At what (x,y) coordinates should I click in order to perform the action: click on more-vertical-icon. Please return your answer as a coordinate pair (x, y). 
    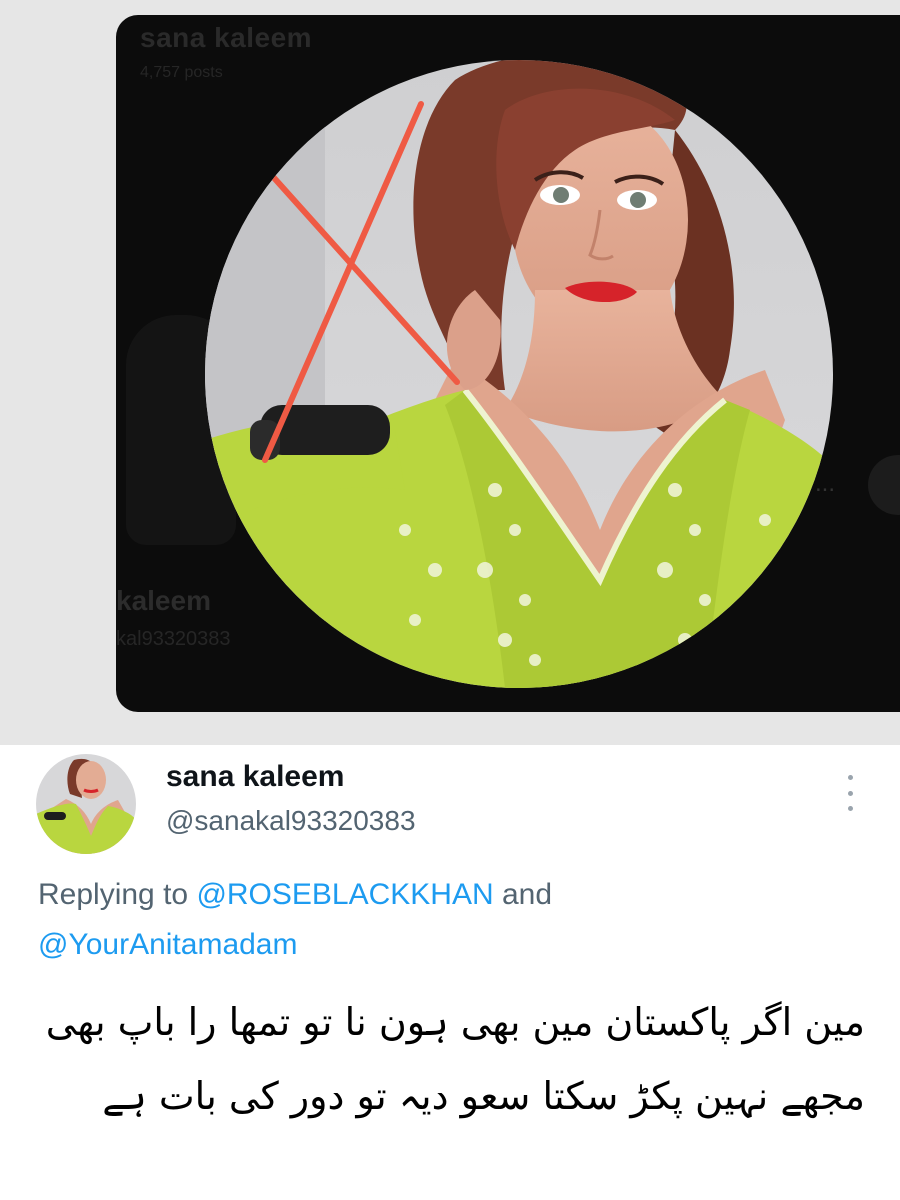
    Looking at the image, I should click on (850, 793).